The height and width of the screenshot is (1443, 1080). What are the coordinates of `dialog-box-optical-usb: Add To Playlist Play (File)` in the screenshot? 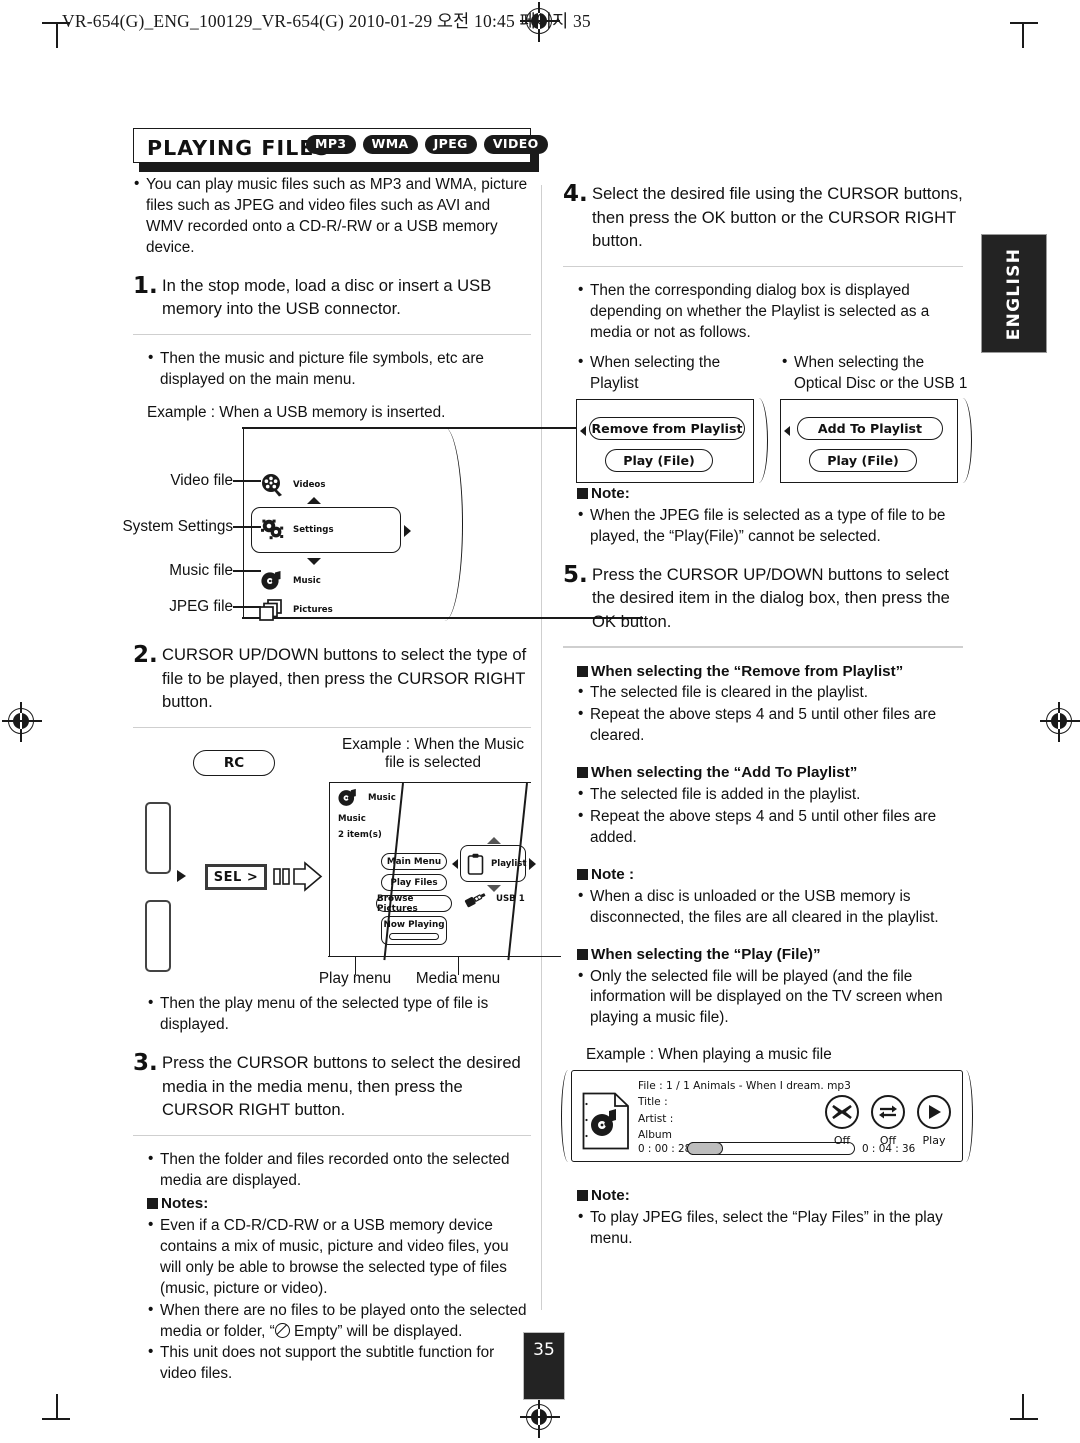 It's located at (876, 441).